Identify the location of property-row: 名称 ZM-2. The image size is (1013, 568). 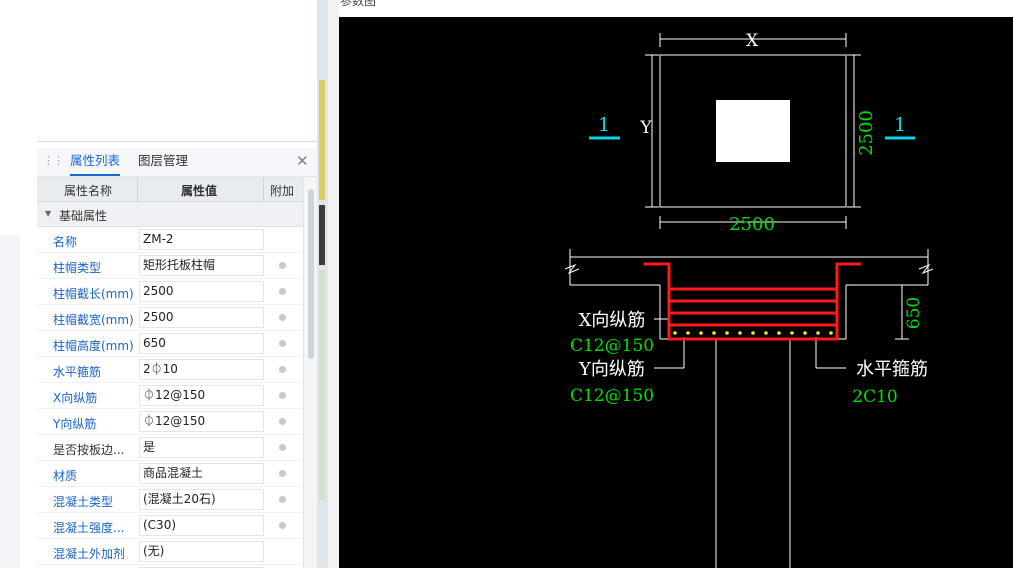
(170, 240).